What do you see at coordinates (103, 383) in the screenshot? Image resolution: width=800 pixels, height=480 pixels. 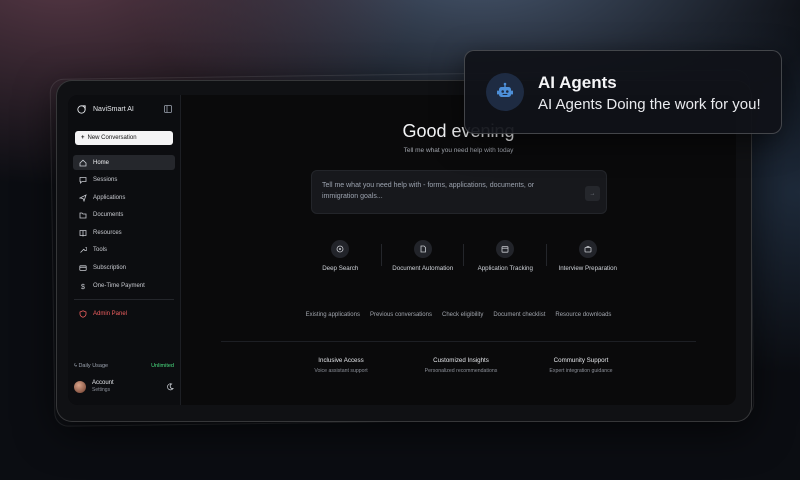 I see `account-title: Account` at bounding box center [103, 383].